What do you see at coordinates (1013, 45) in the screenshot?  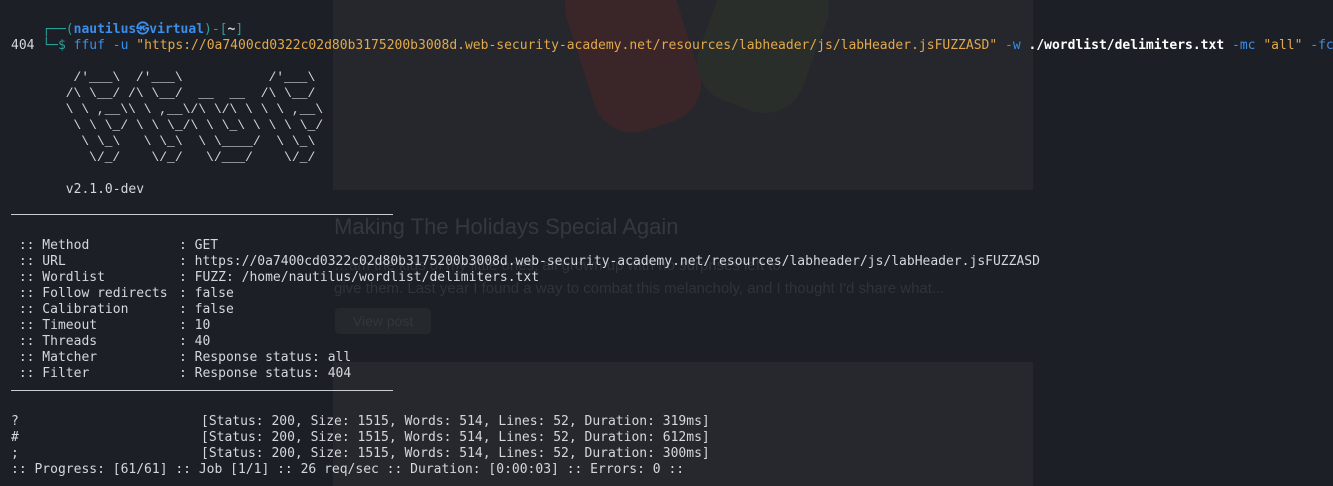 I see `command-flag-w: -w` at bounding box center [1013, 45].